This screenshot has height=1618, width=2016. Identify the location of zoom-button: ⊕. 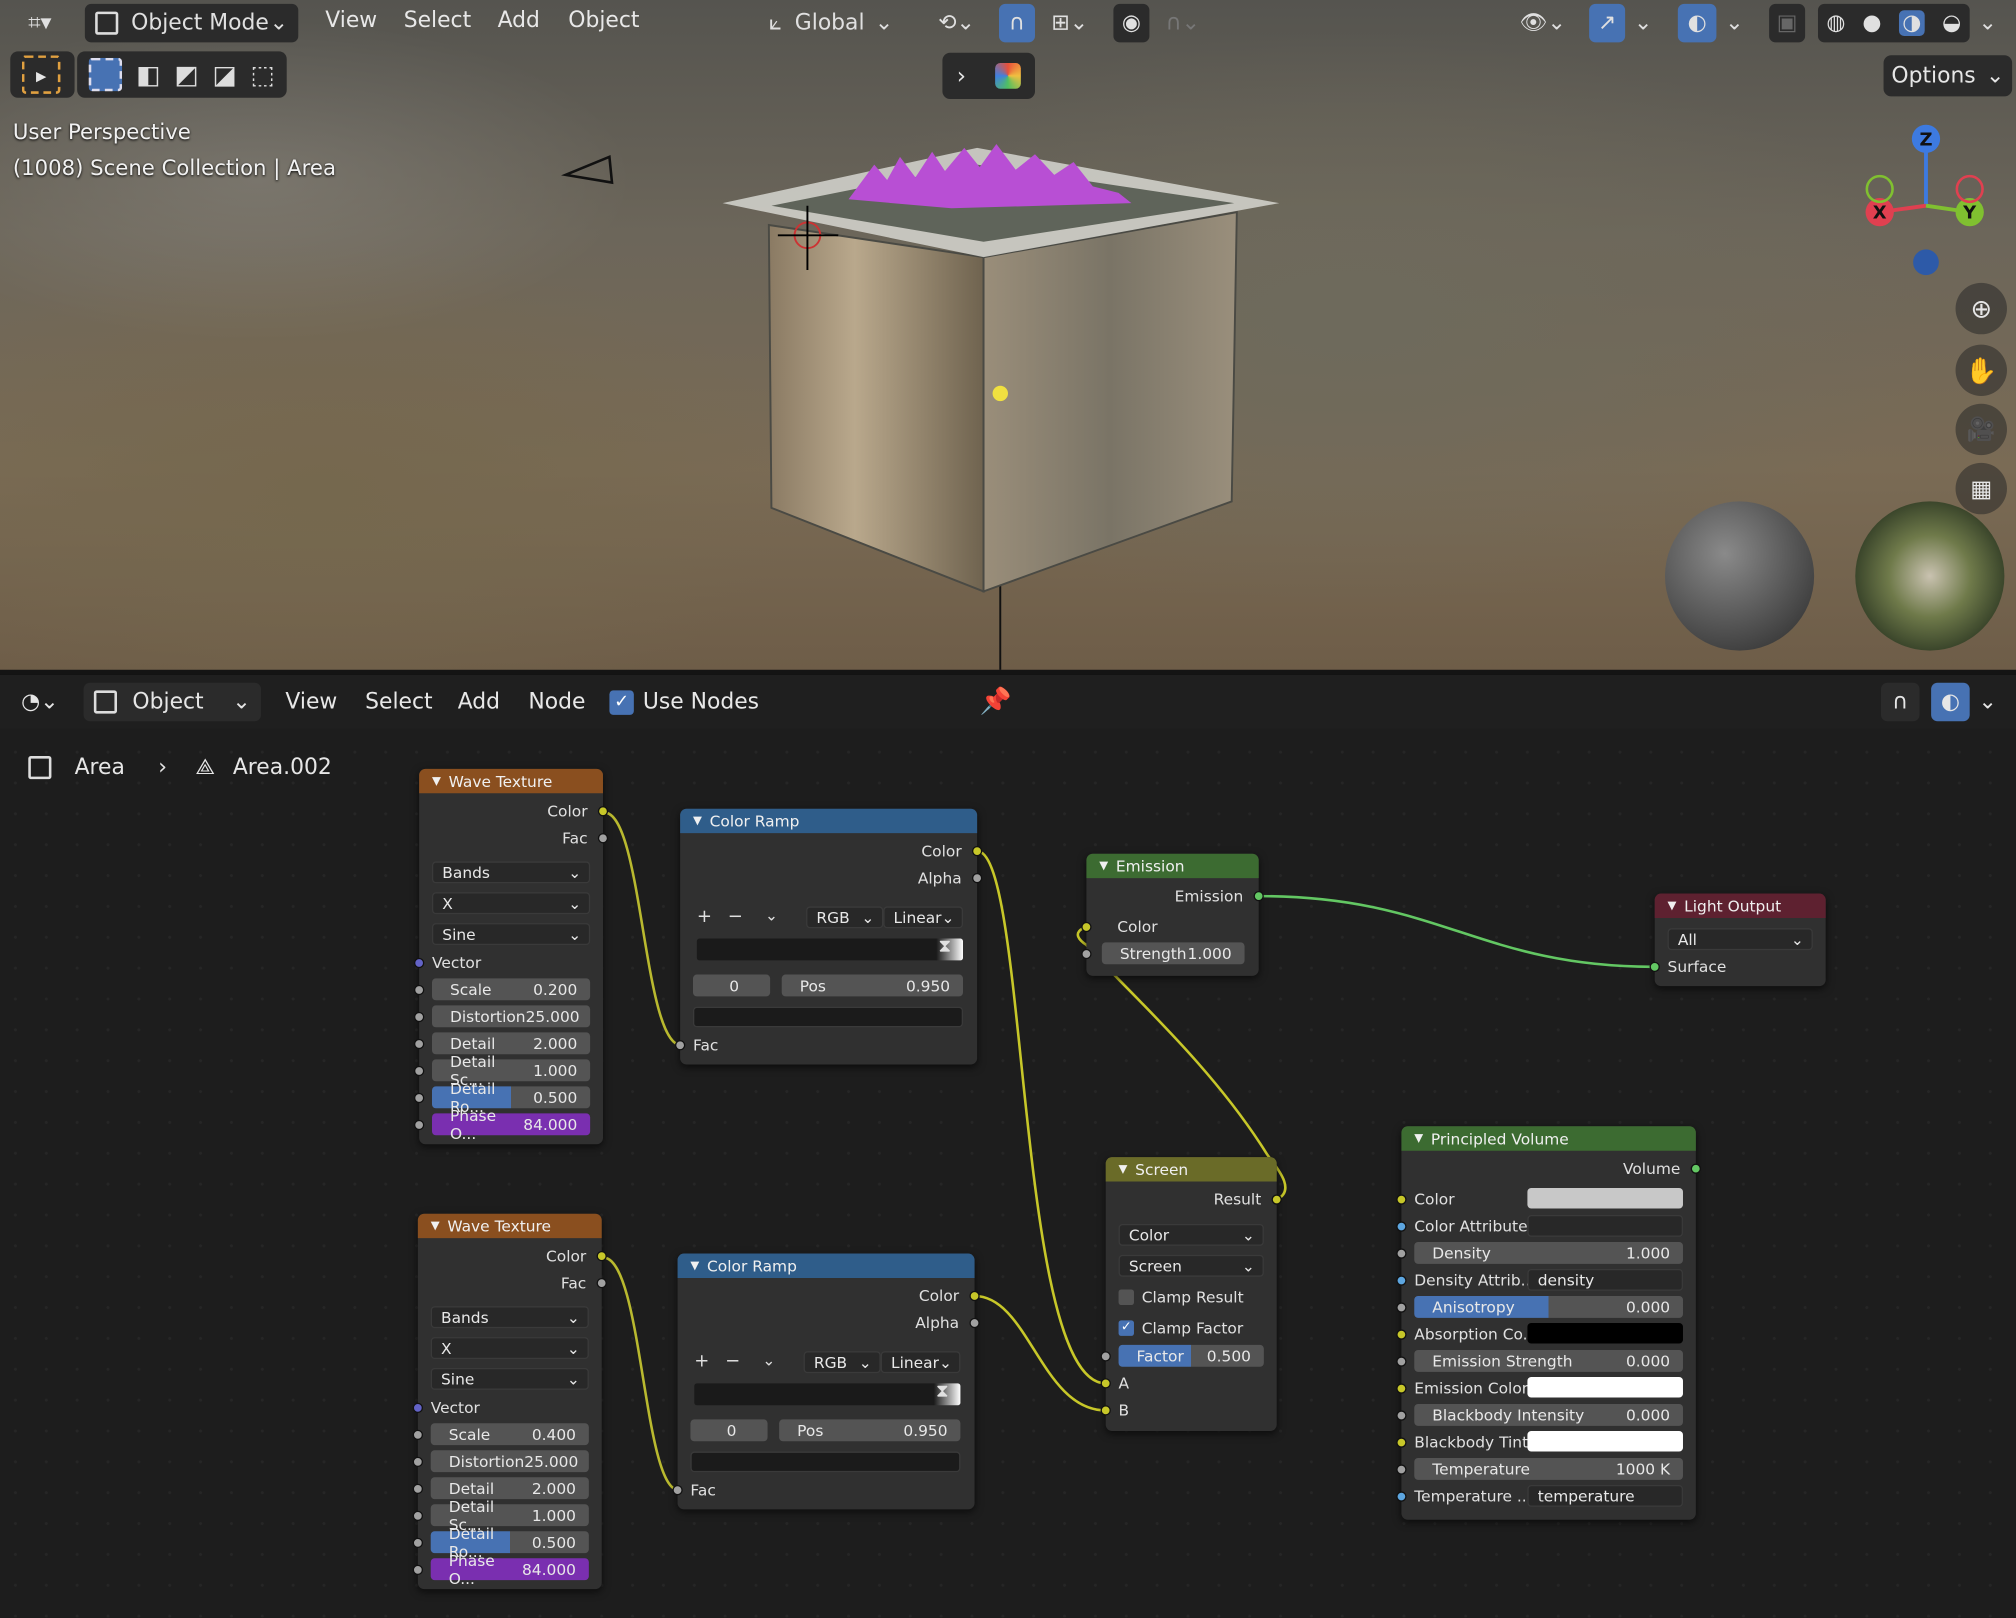
(1981, 308).